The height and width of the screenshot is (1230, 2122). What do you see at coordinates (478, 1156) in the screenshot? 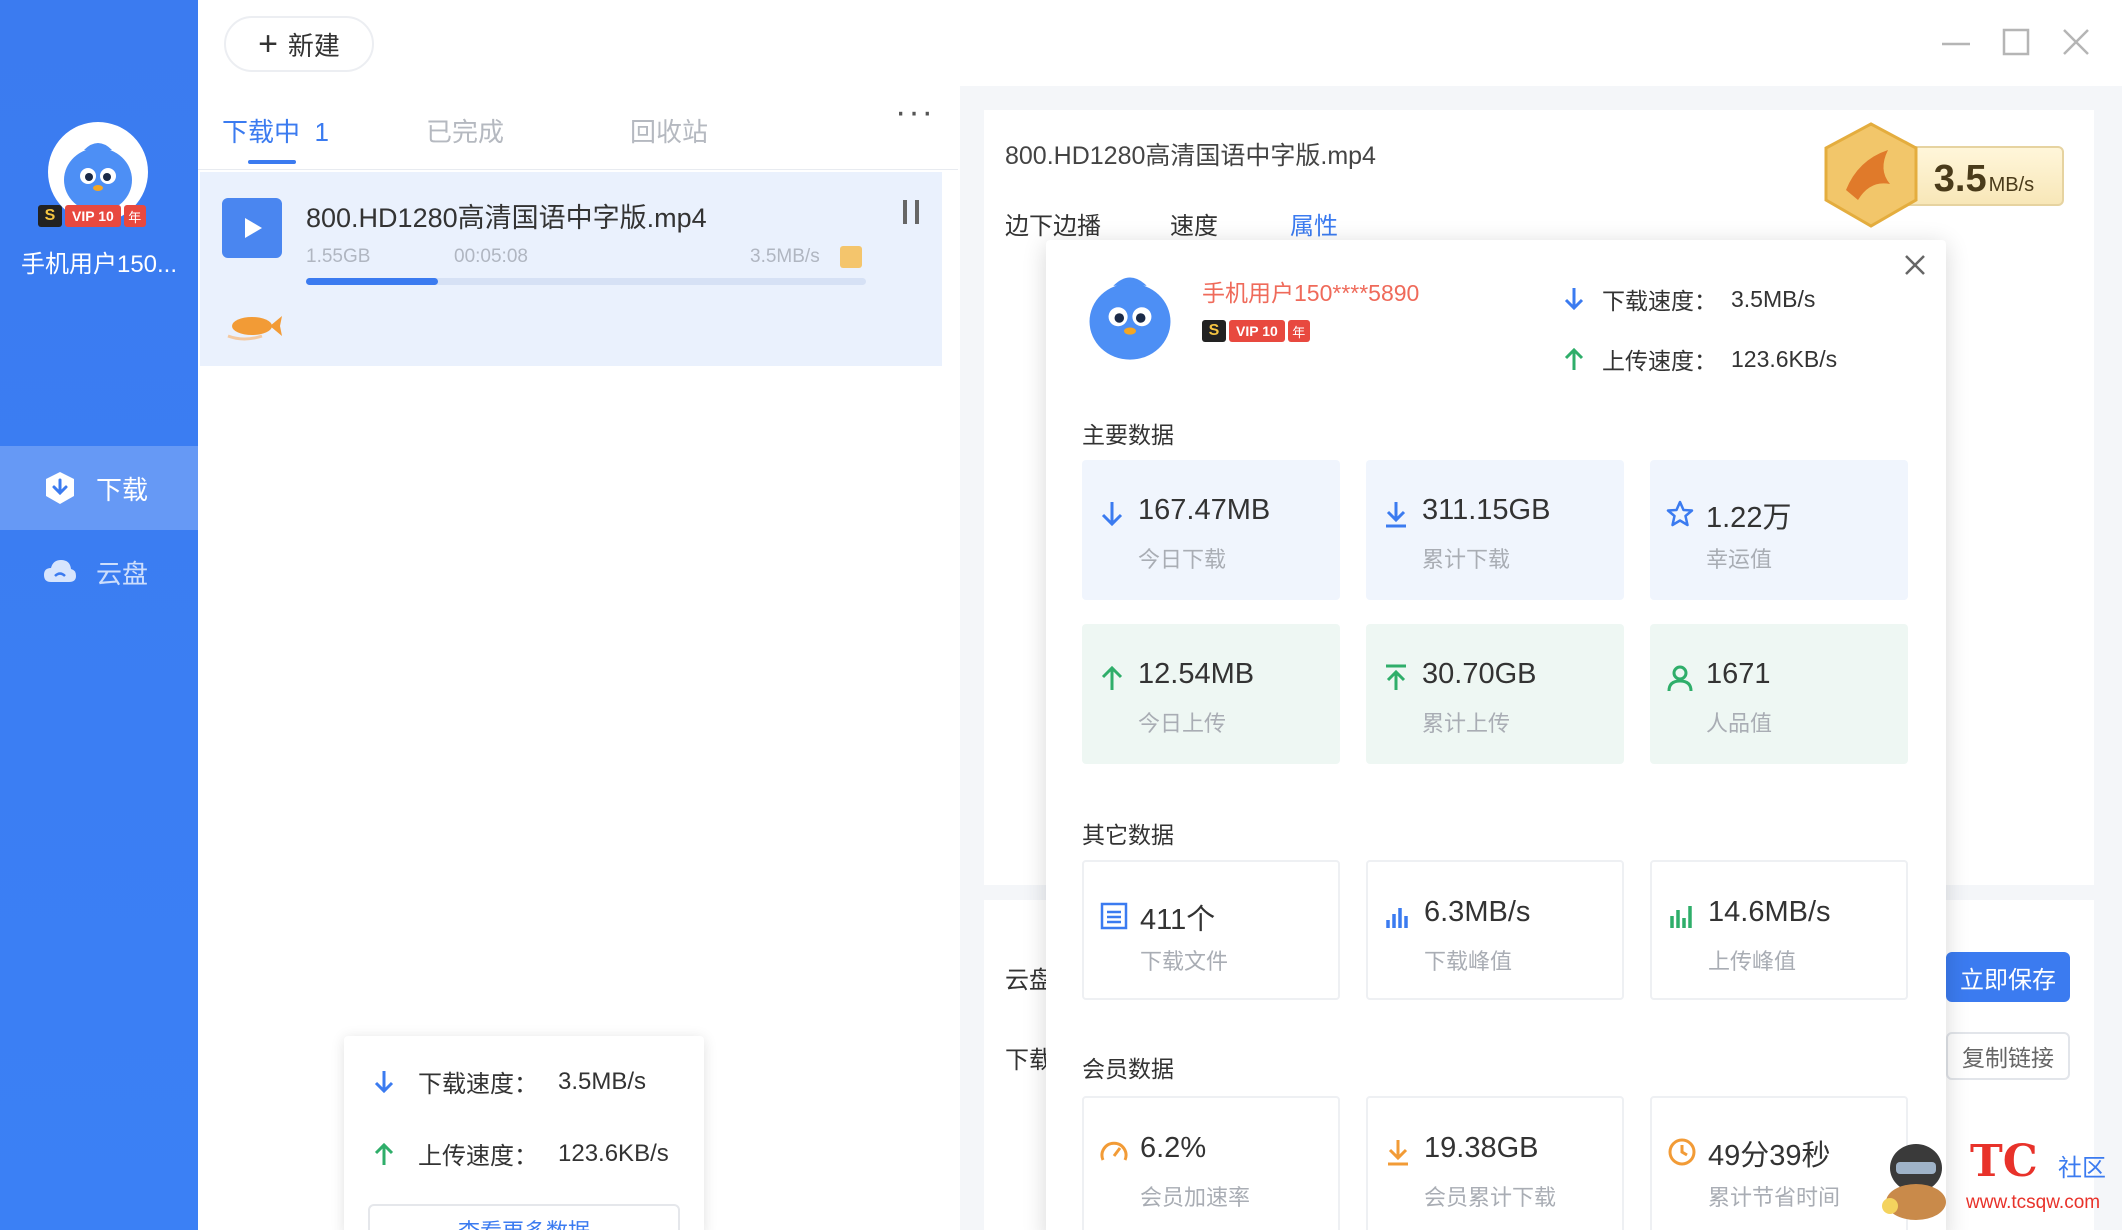
I see `mini-upload-label: 上传速度：` at bounding box center [478, 1156].